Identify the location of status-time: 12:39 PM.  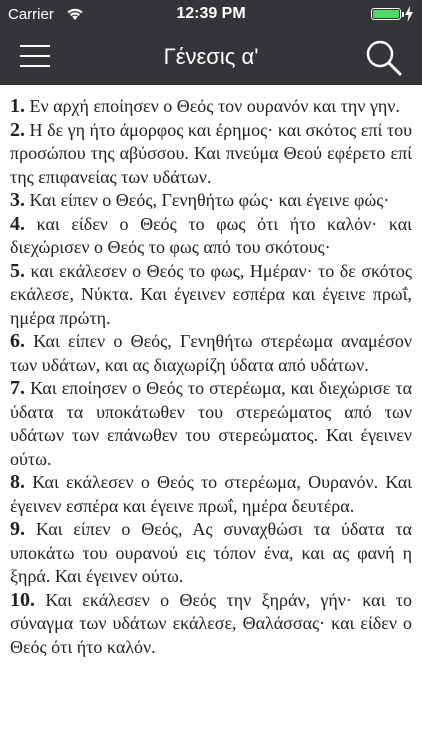
(211, 13).